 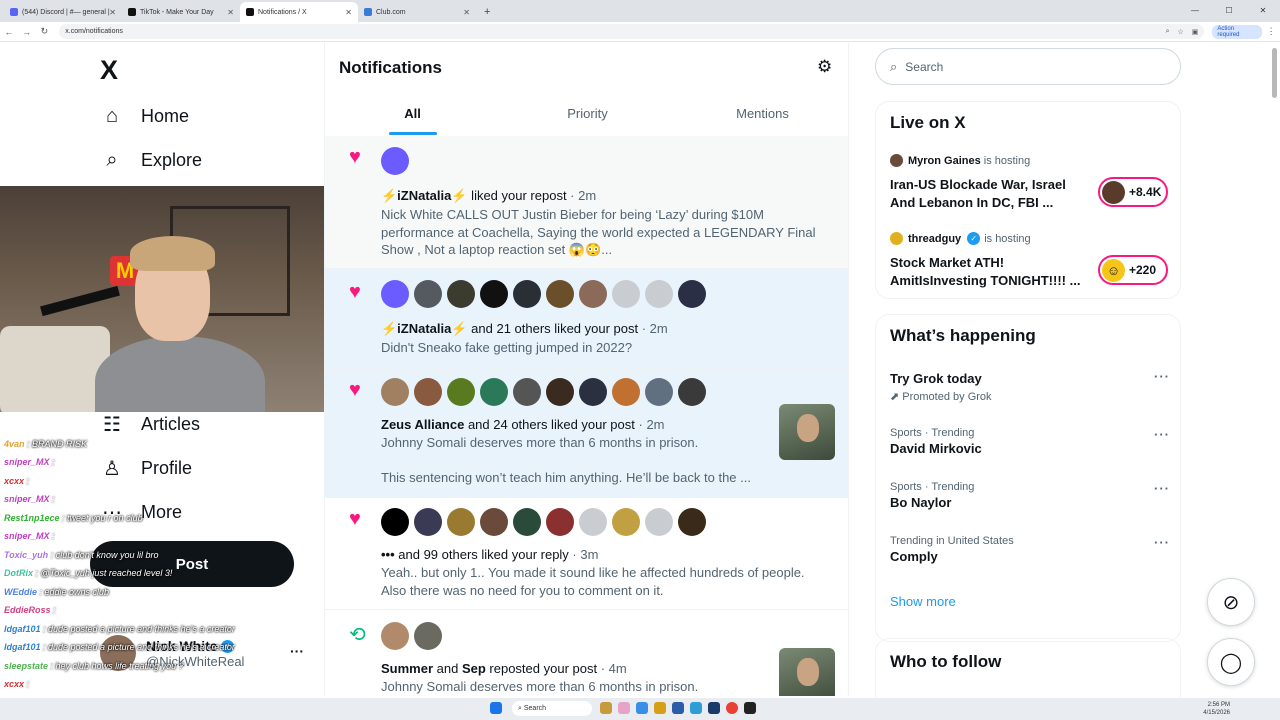 I want to click on space-listeners-button: ☺ +220, so click(x=1133, y=270).